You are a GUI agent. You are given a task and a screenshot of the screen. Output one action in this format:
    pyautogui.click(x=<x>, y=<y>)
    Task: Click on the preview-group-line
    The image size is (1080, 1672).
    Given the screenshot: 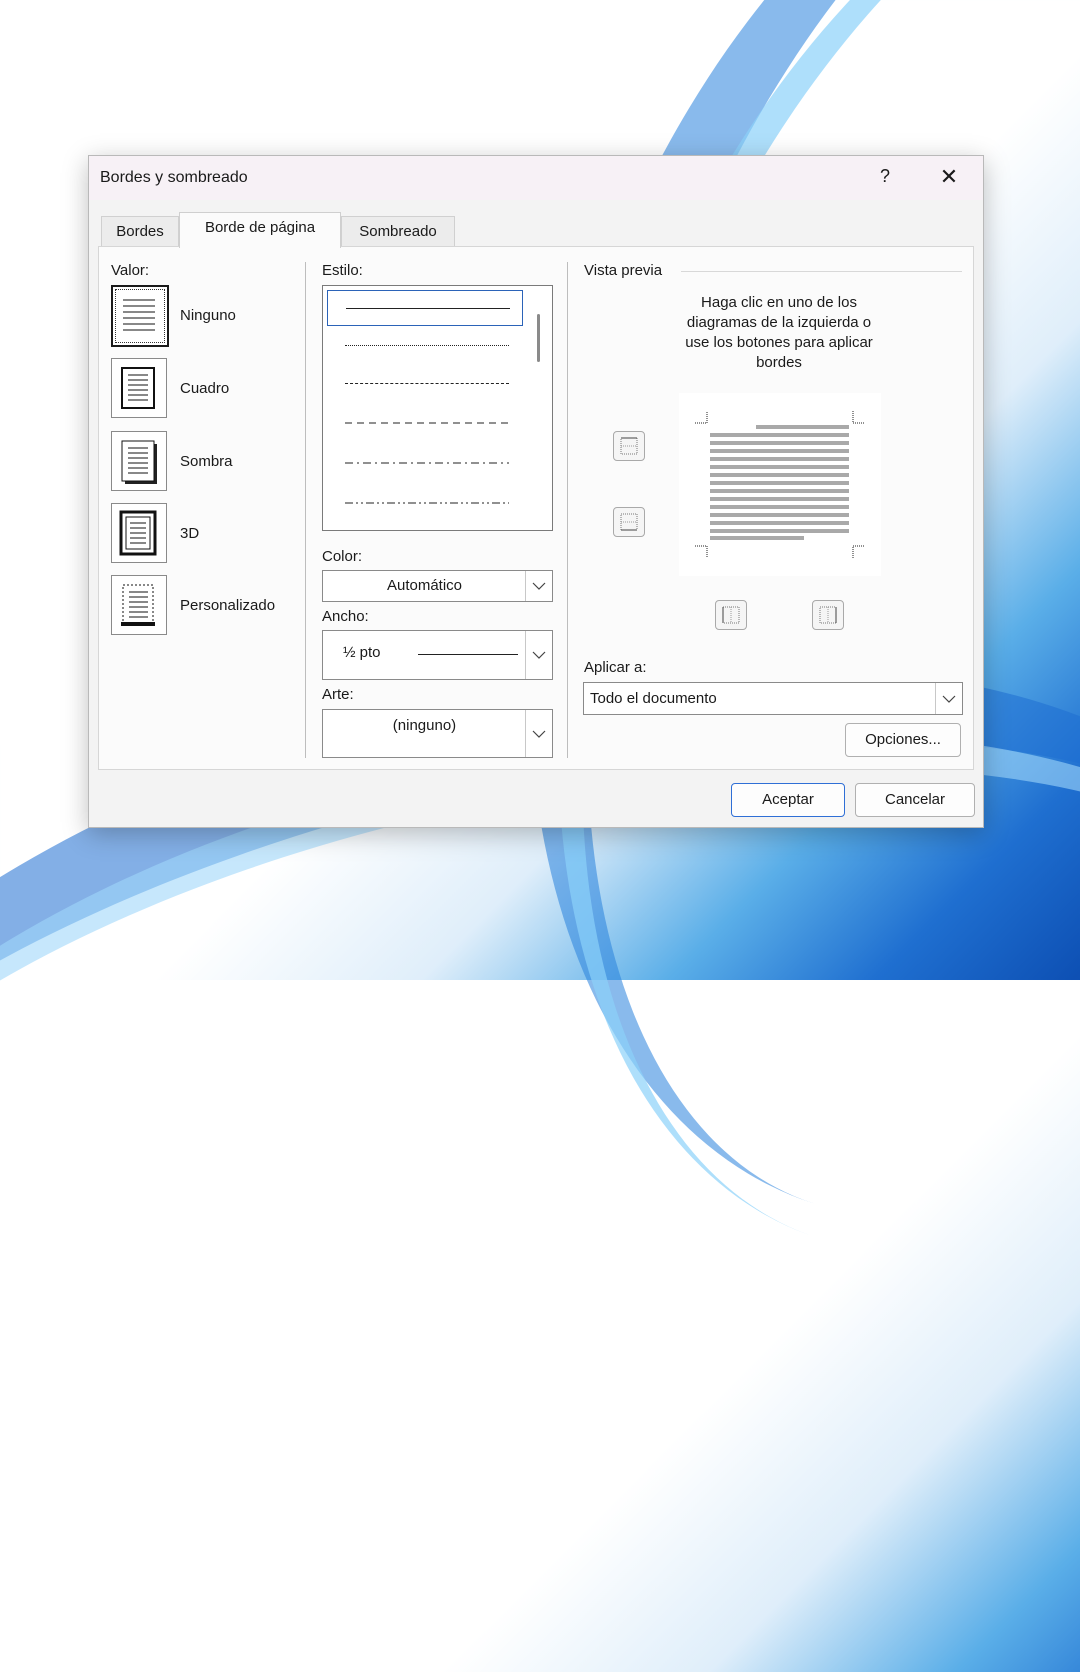 What is the action you would take?
    pyautogui.click(x=821, y=271)
    